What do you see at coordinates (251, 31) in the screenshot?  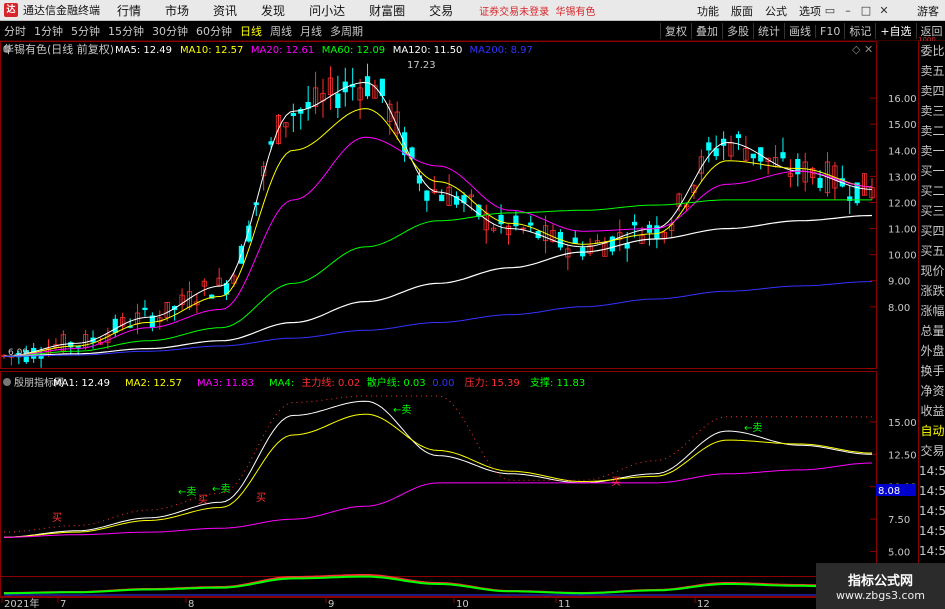 I see `period-daily: 日线` at bounding box center [251, 31].